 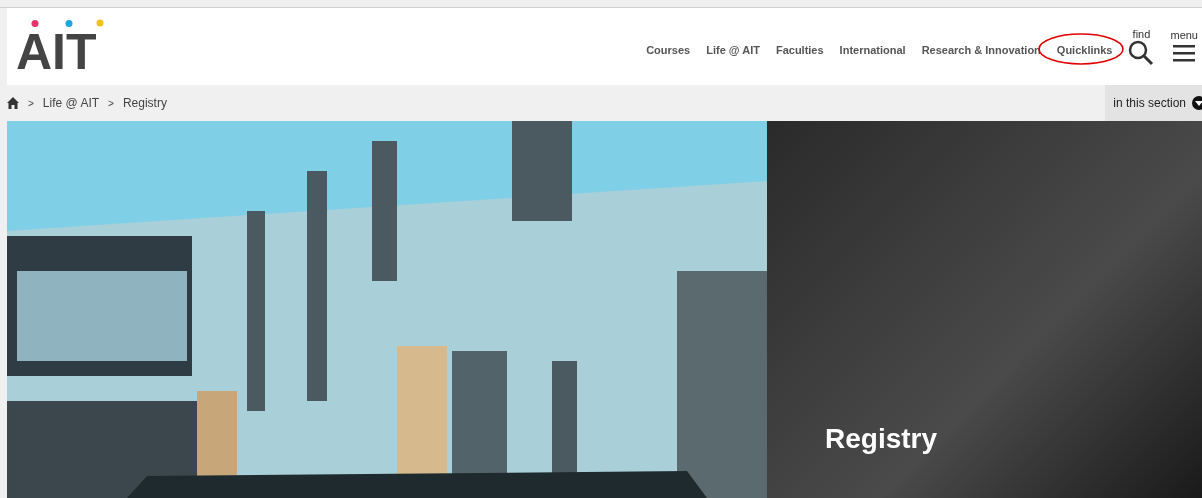 I want to click on nav-link: International, so click(x=872, y=50).